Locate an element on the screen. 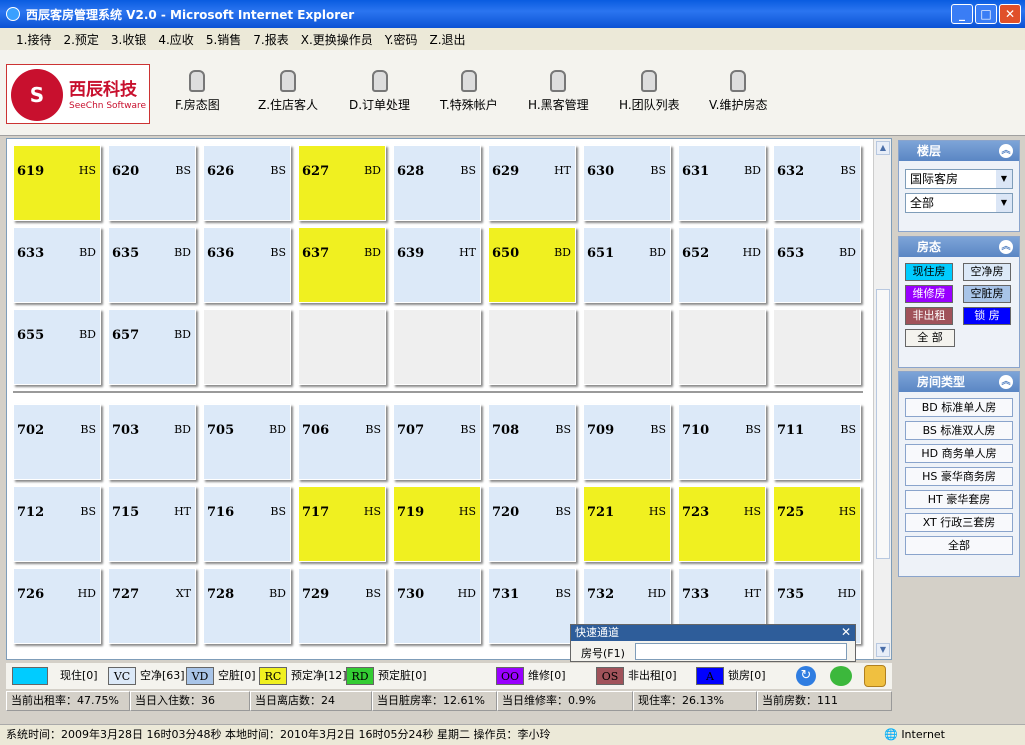 The width and height of the screenshot is (1025, 745). room-tile: 636 BS is located at coordinates (247, 265).